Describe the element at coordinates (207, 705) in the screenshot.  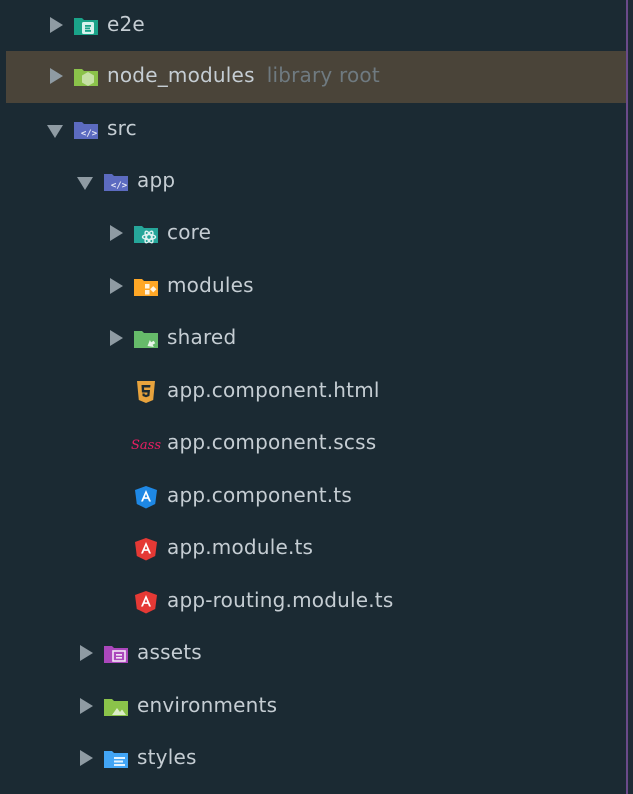
I see `tree-item-label: environments` at that location.